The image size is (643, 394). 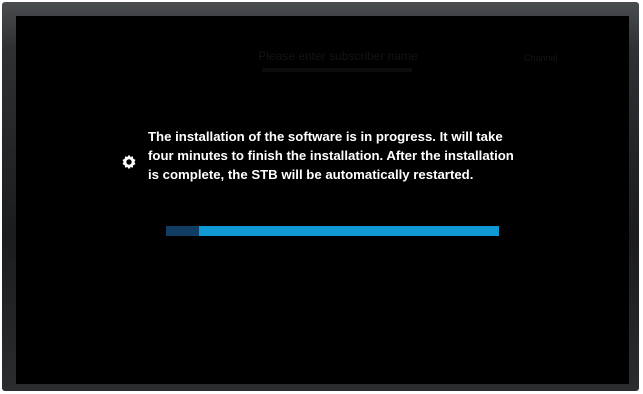 I want to click on background-subtitle-bar, so click(x=337, y=70).